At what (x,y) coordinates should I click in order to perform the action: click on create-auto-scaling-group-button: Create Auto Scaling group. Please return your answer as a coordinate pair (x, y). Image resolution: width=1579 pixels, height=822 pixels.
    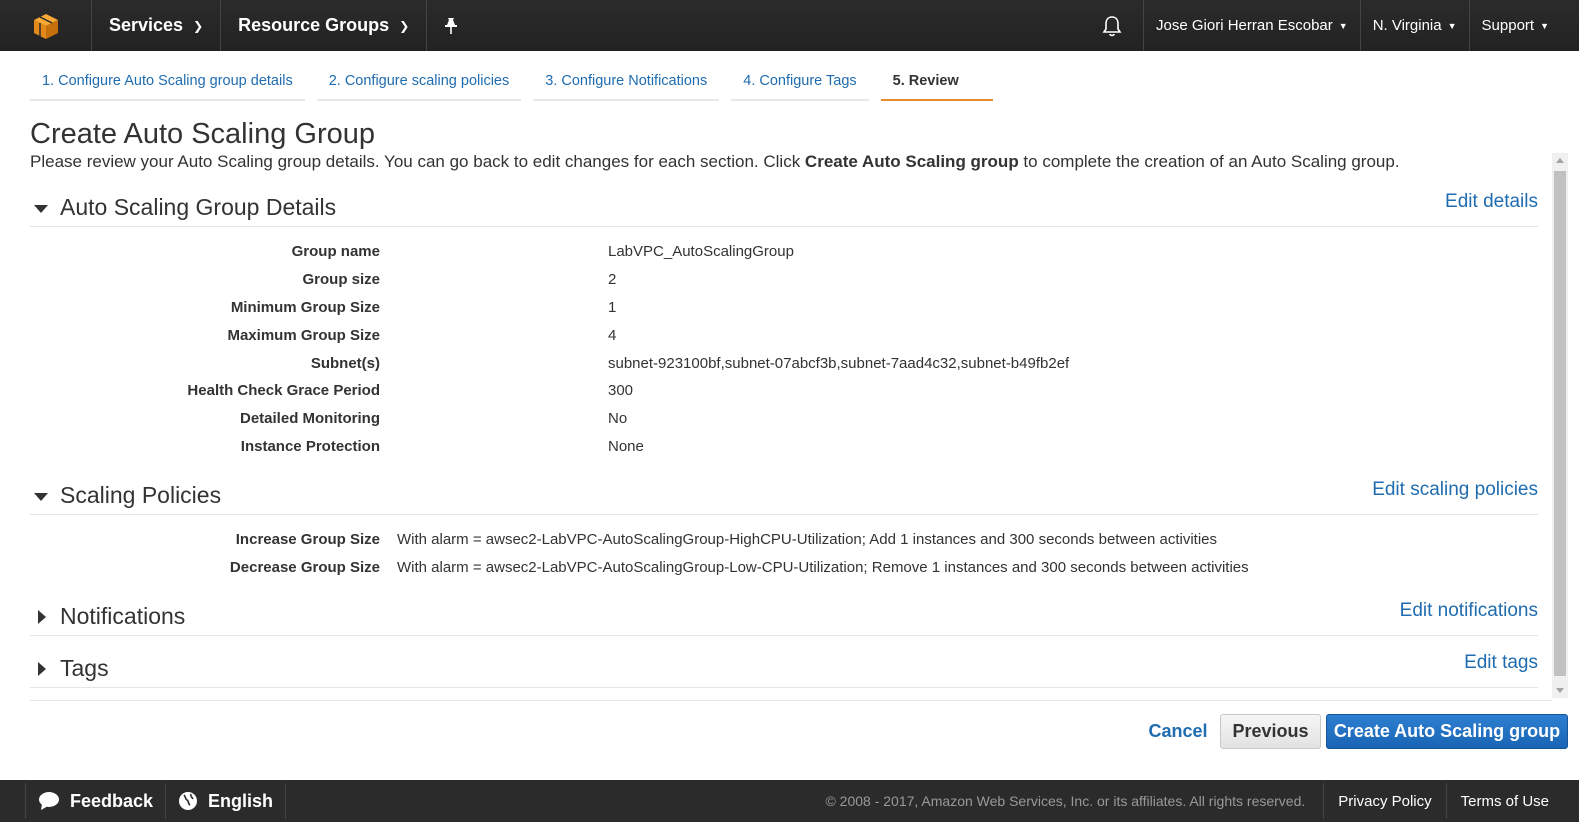
    Looking at the image, I should click on (1447, 731).